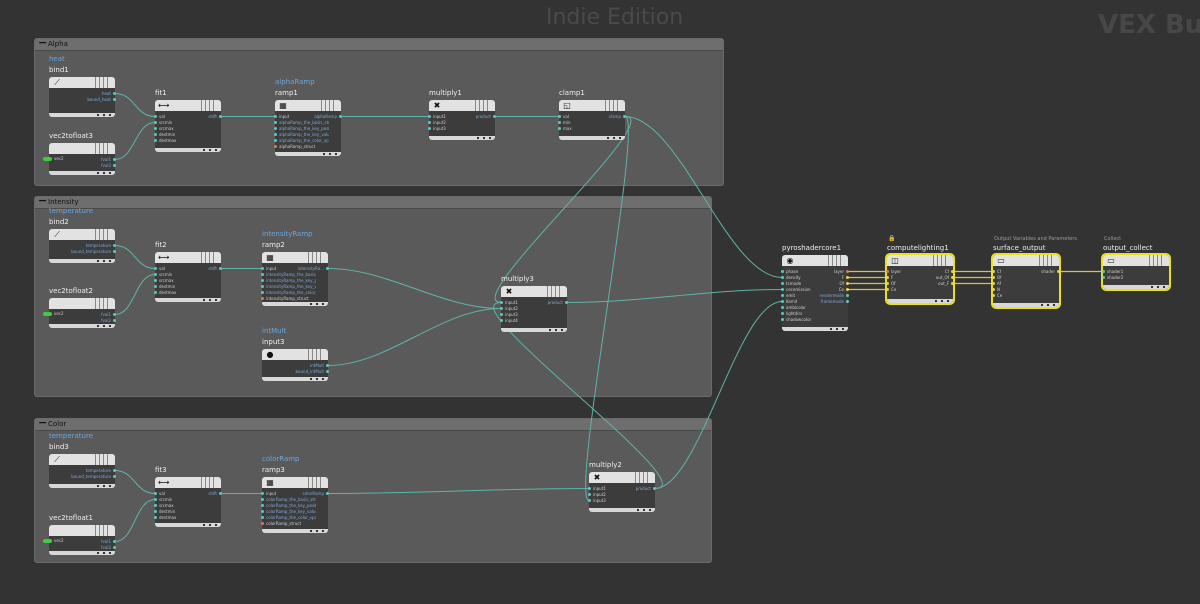  Describe the element at coordinates (82, 97) in the screenshot. I see `node-body: ⟋ heat bound_heat` at that location.